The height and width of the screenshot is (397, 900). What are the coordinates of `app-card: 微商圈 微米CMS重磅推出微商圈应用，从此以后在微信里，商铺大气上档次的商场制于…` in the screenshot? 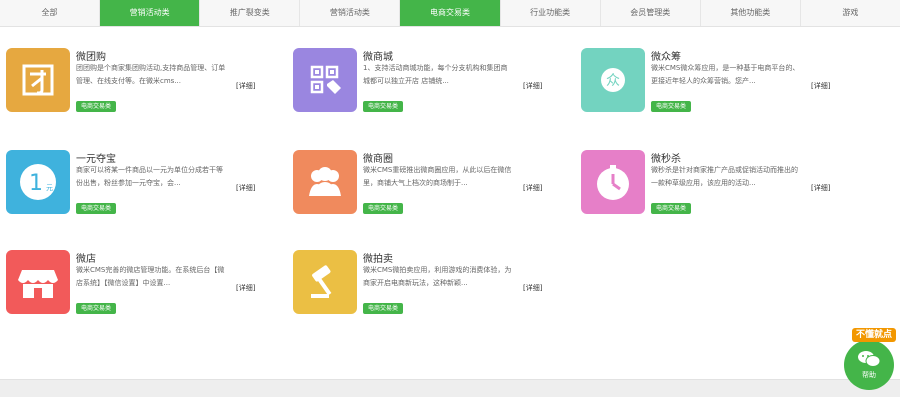 It's located at (423, 186).